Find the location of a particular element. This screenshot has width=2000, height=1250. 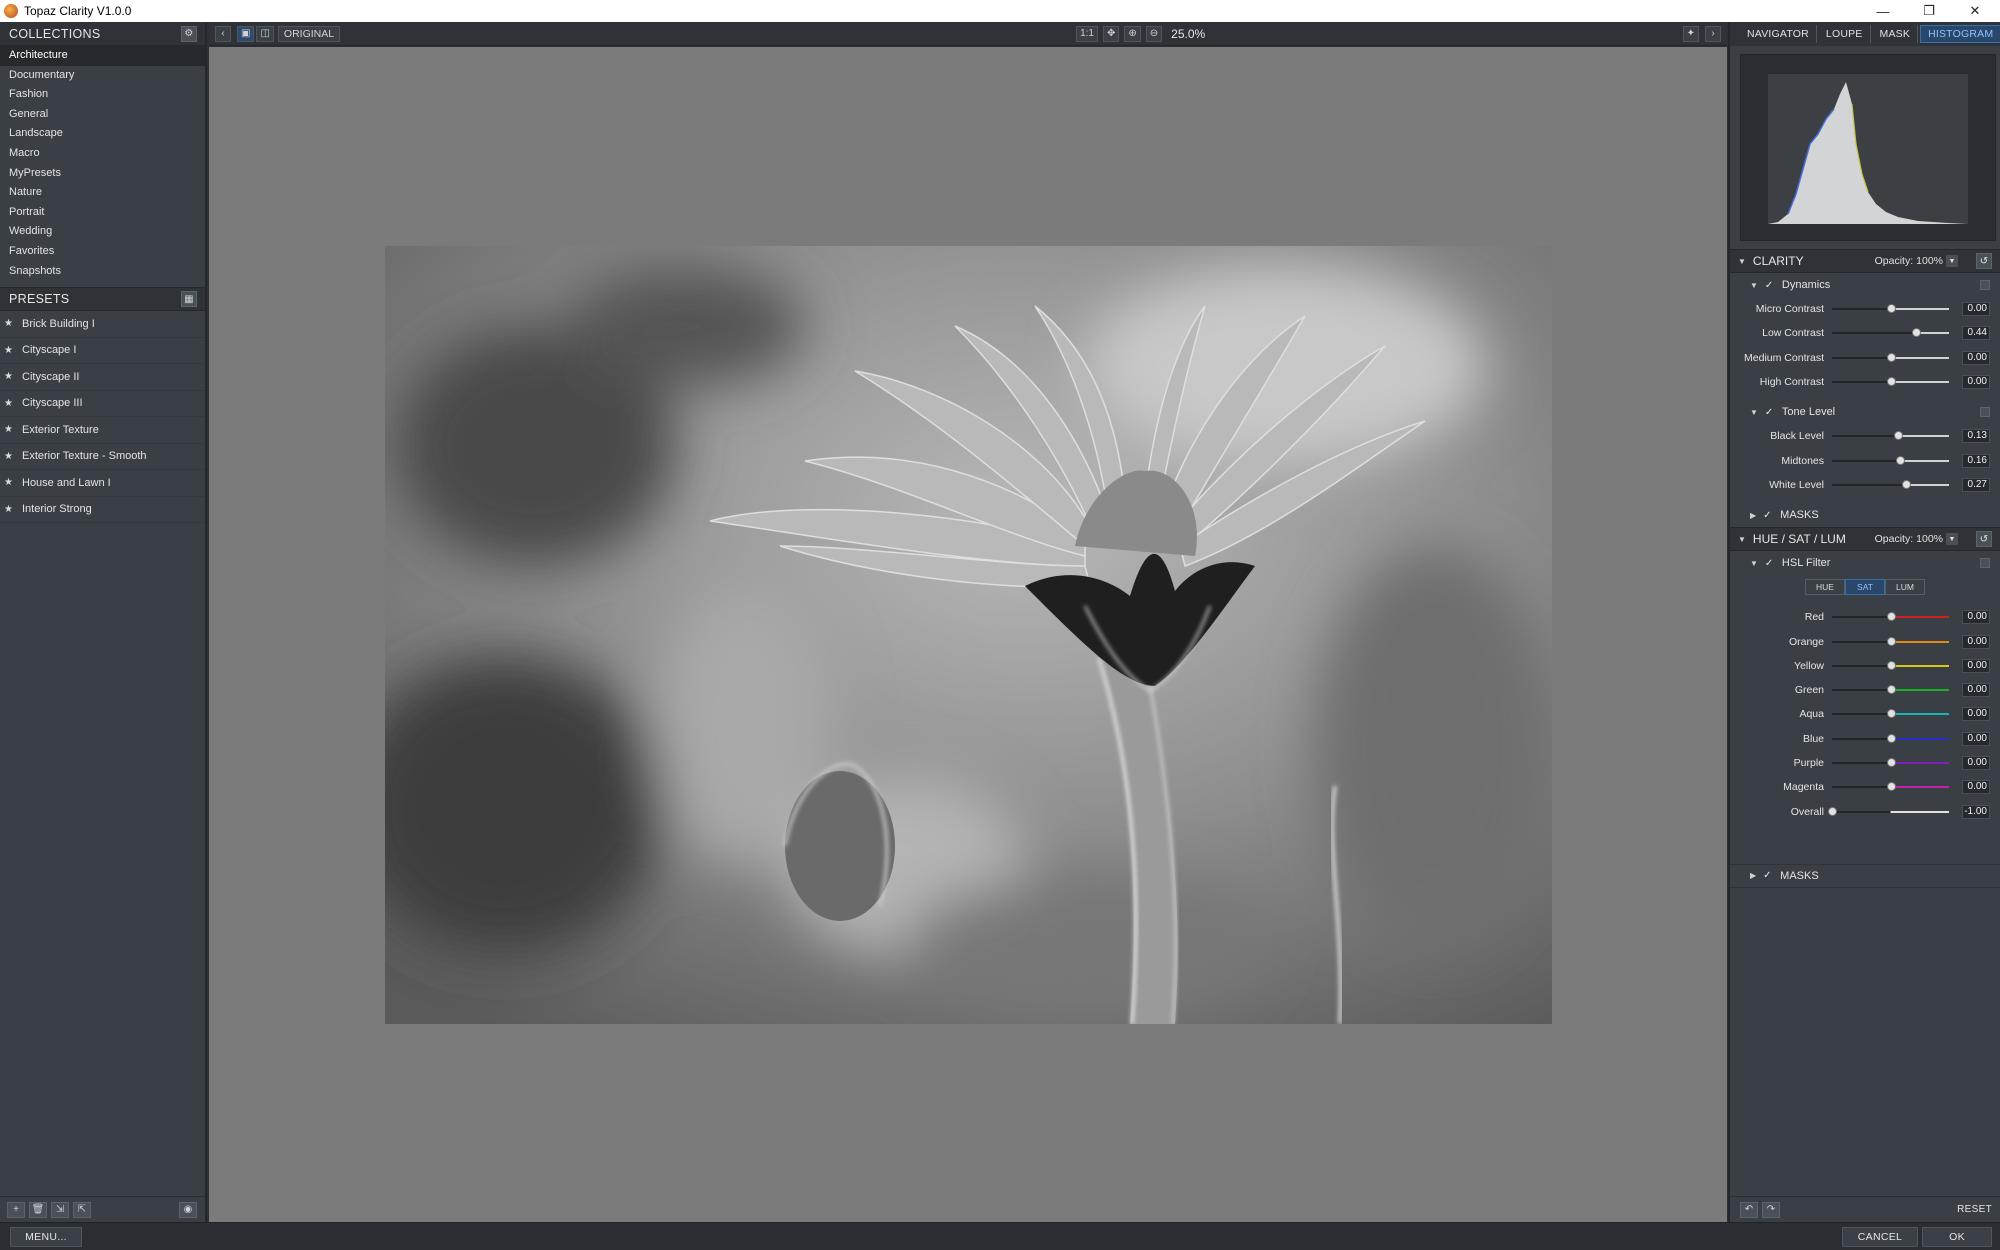

cancel-button: CANCEL is located at coordinates (1880, 1236).